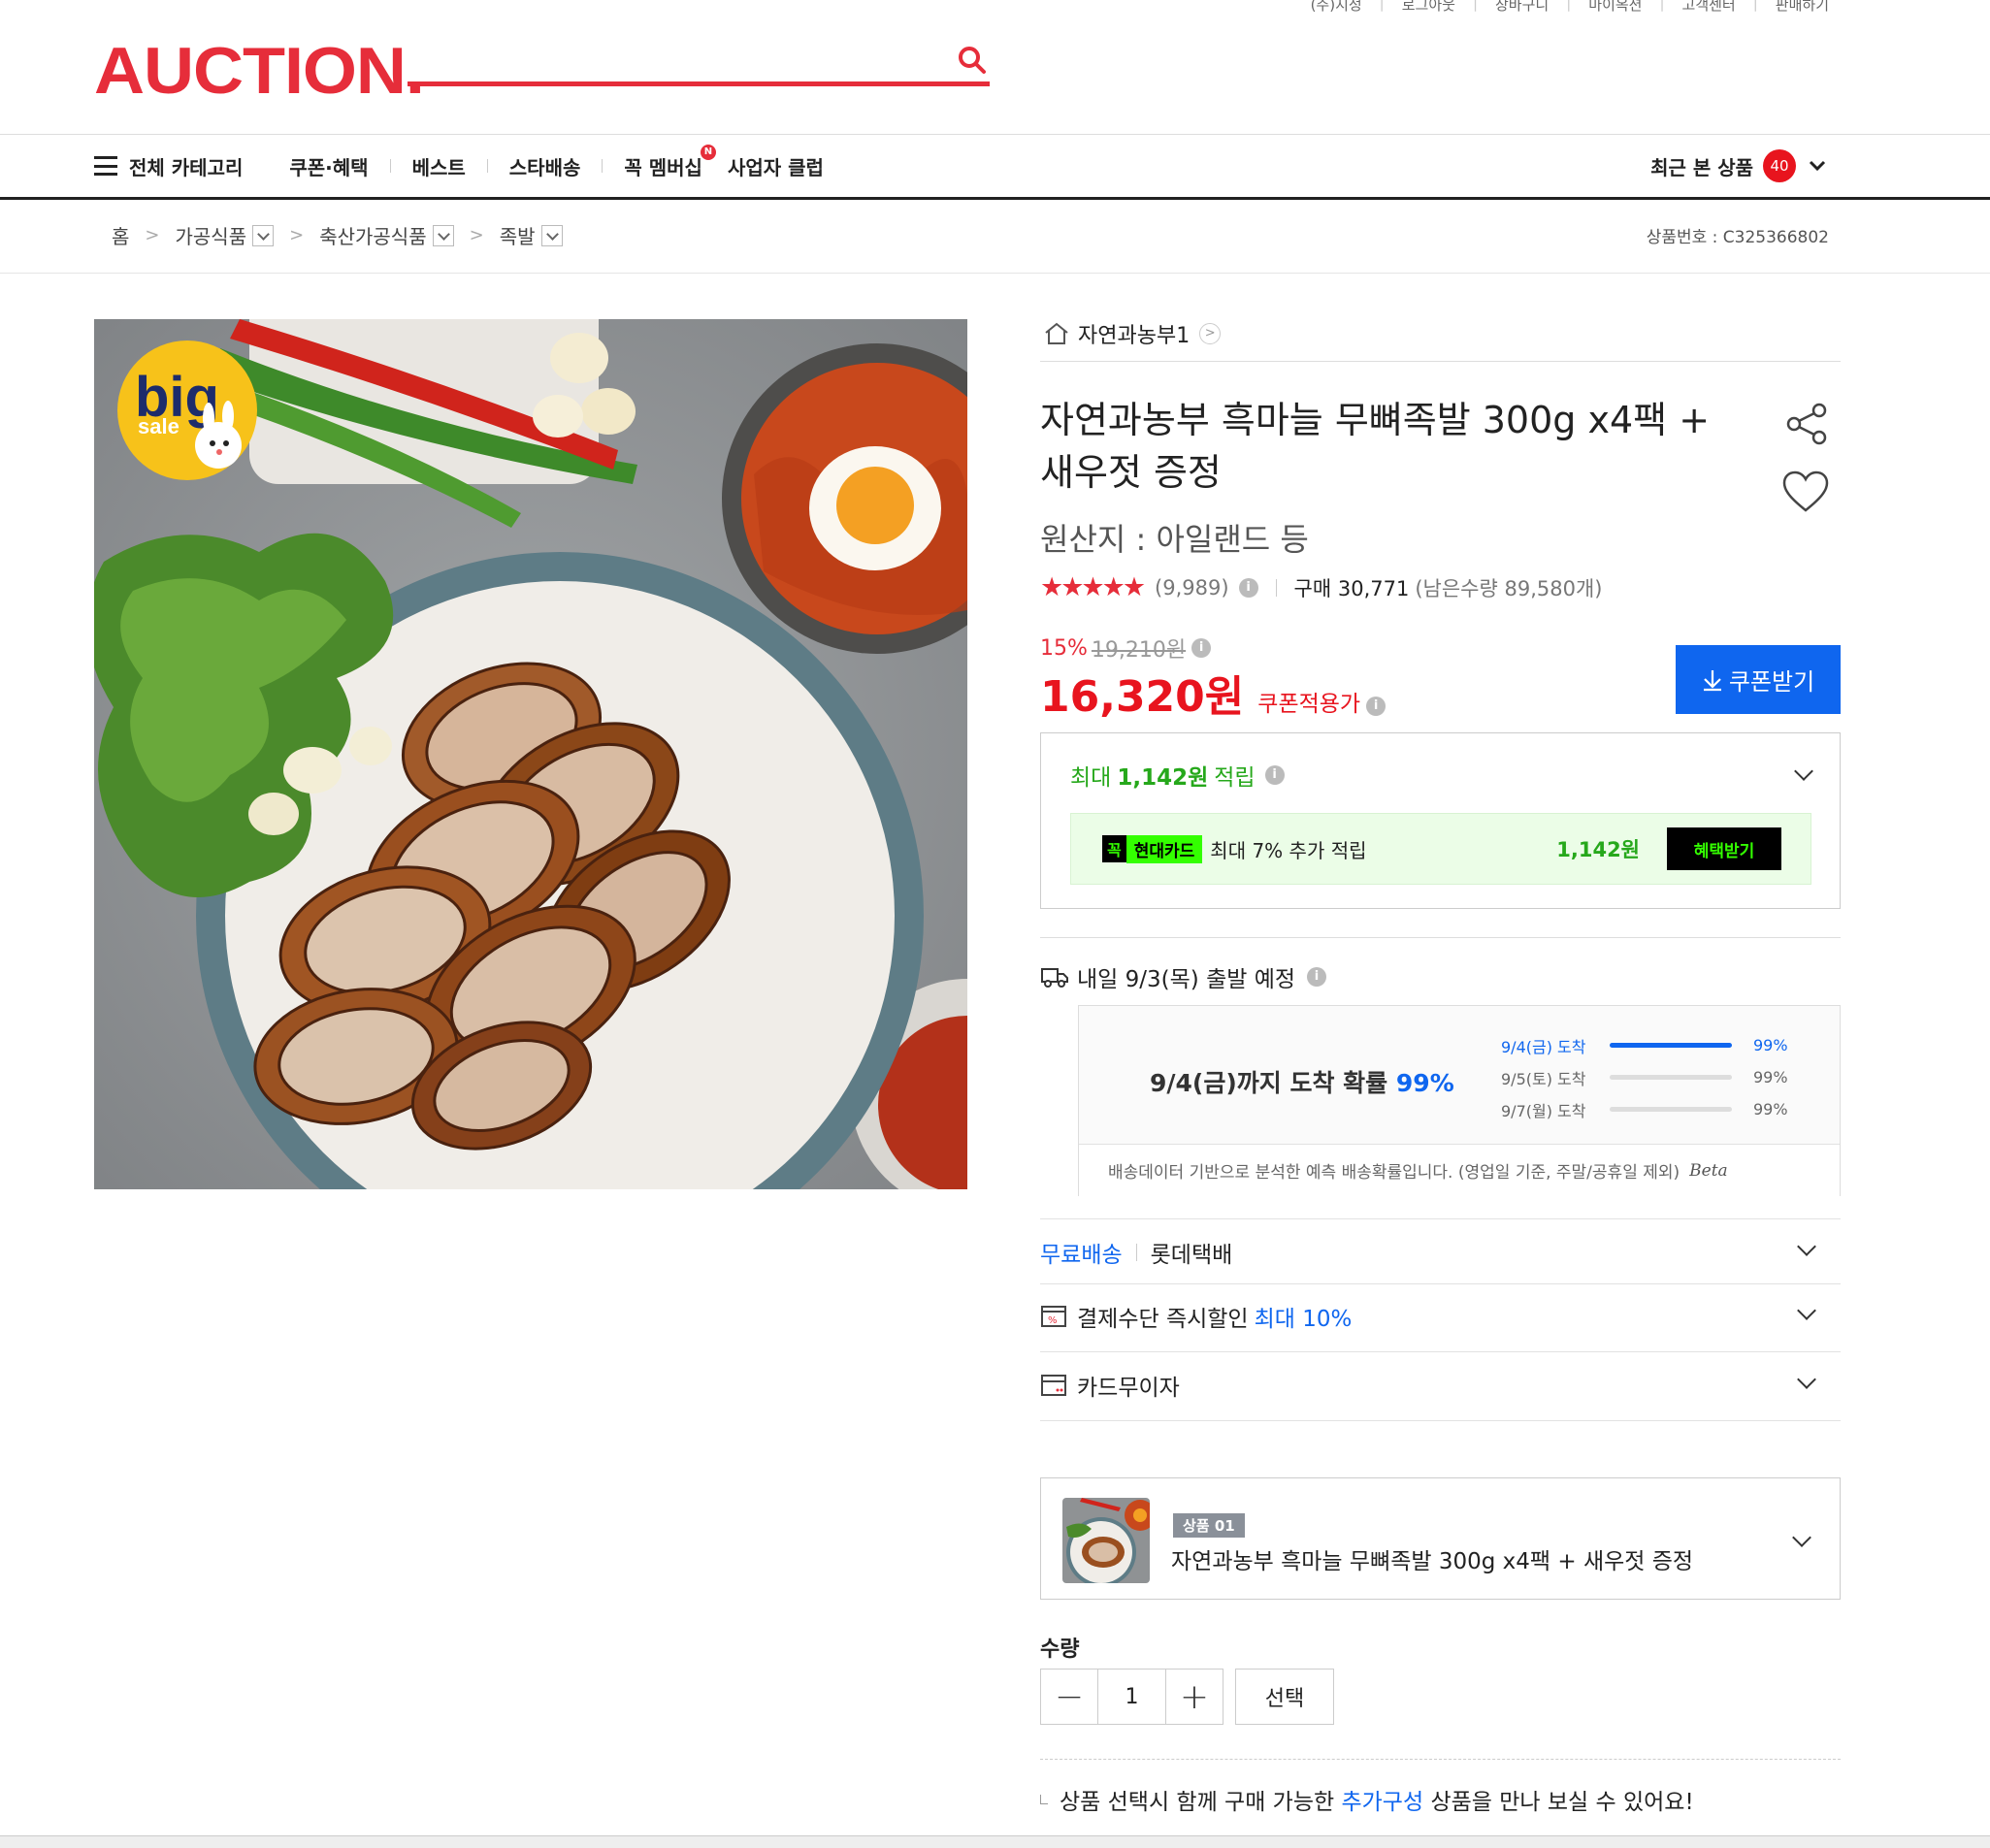 The image size is (1990, 1848). Describe the element at coordinates (1351, 588) in the screenshot. I see `purchase-count: 구매 30,771` at that location.